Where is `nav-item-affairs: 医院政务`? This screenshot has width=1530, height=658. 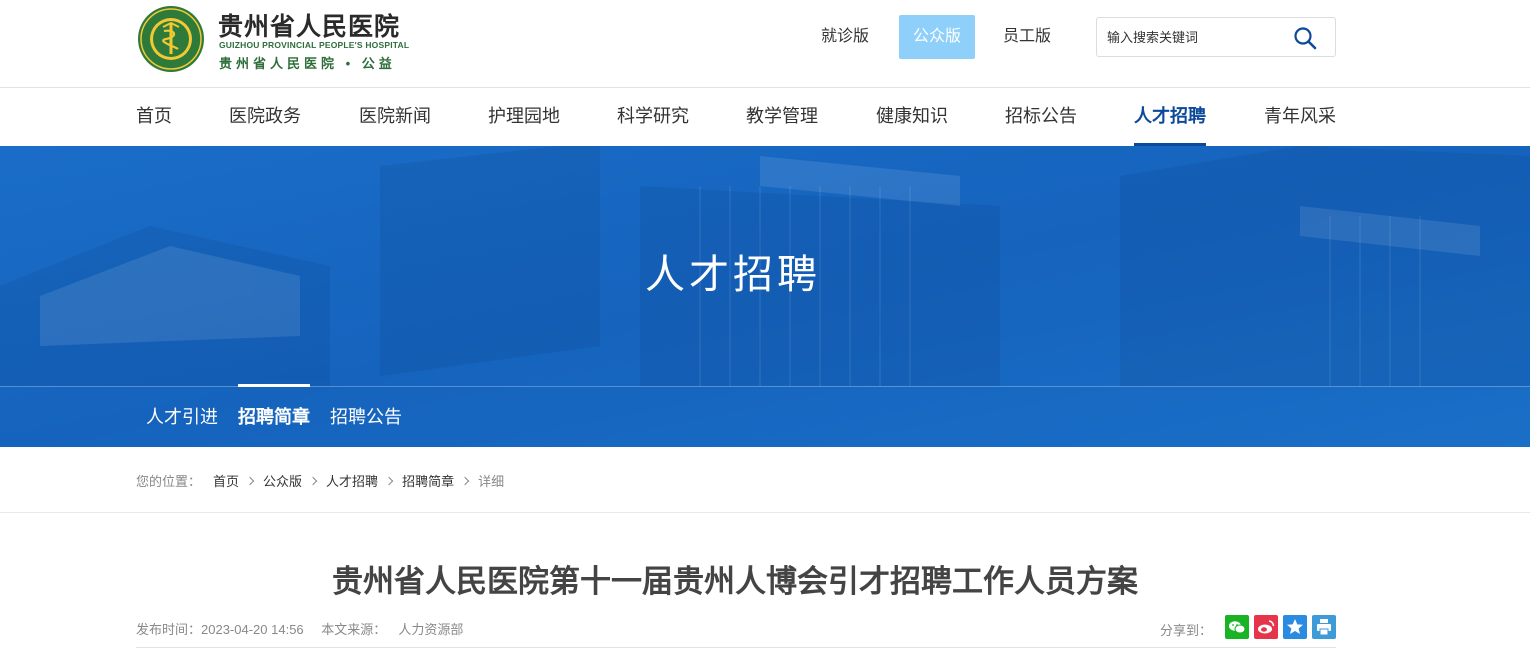 nav-item-affairs: 医院政务 is located at coordinates (265, 117).